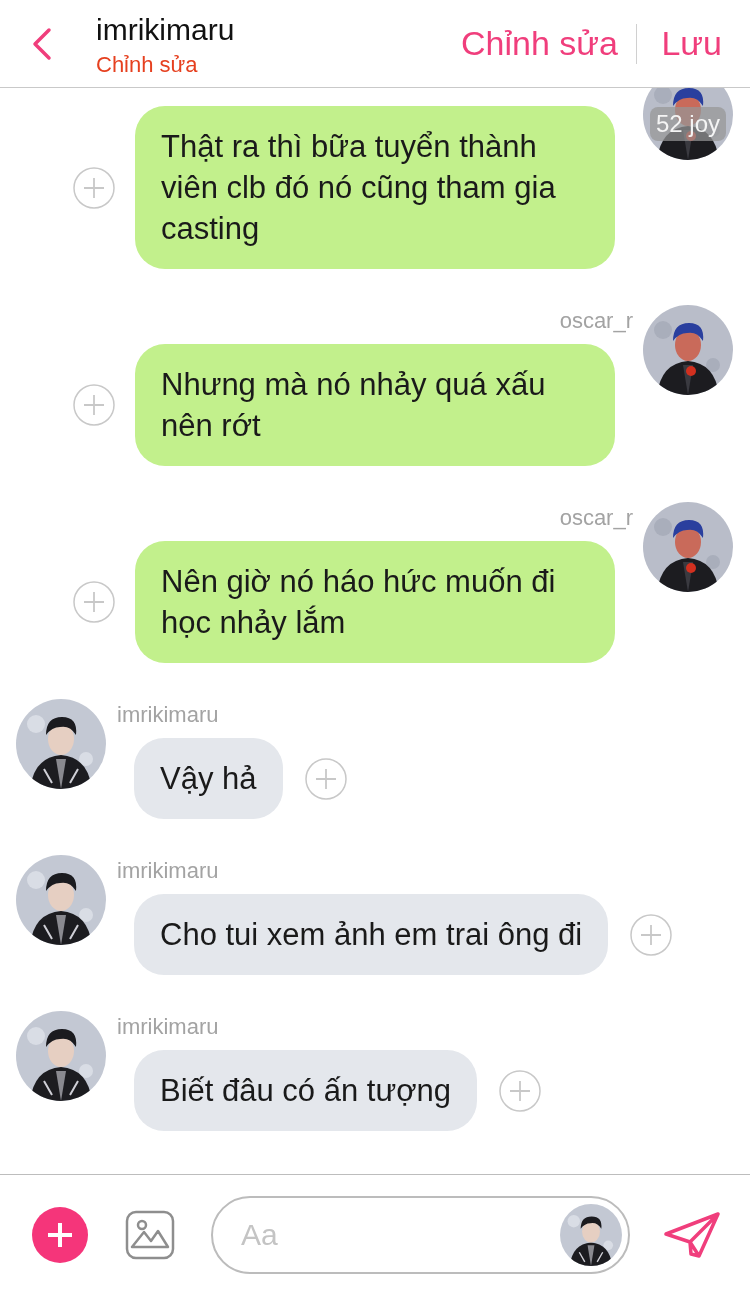 The width and height of the screenshot is (750, 1294). Describe the element at coordinates (688, 124) in the screenshot. I see `avatar-badge: 52 joy` at that location.